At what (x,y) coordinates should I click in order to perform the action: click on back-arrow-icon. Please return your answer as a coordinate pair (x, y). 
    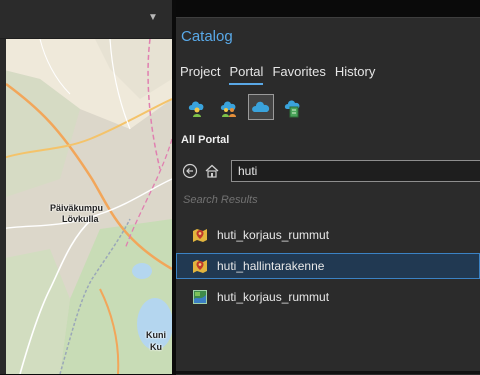
    Looking at the image, I should click on (190, 171).